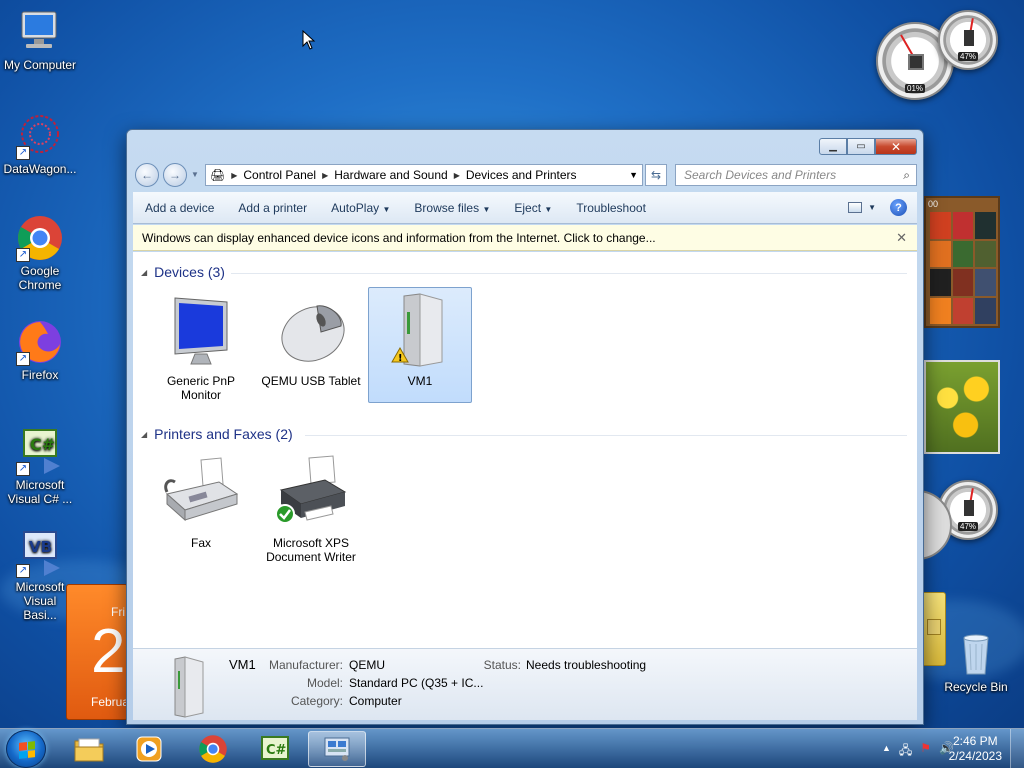 The height and width of the screenshot is (768, 1024). I want to click on refresh-button: ⇆, so click(656, 175).